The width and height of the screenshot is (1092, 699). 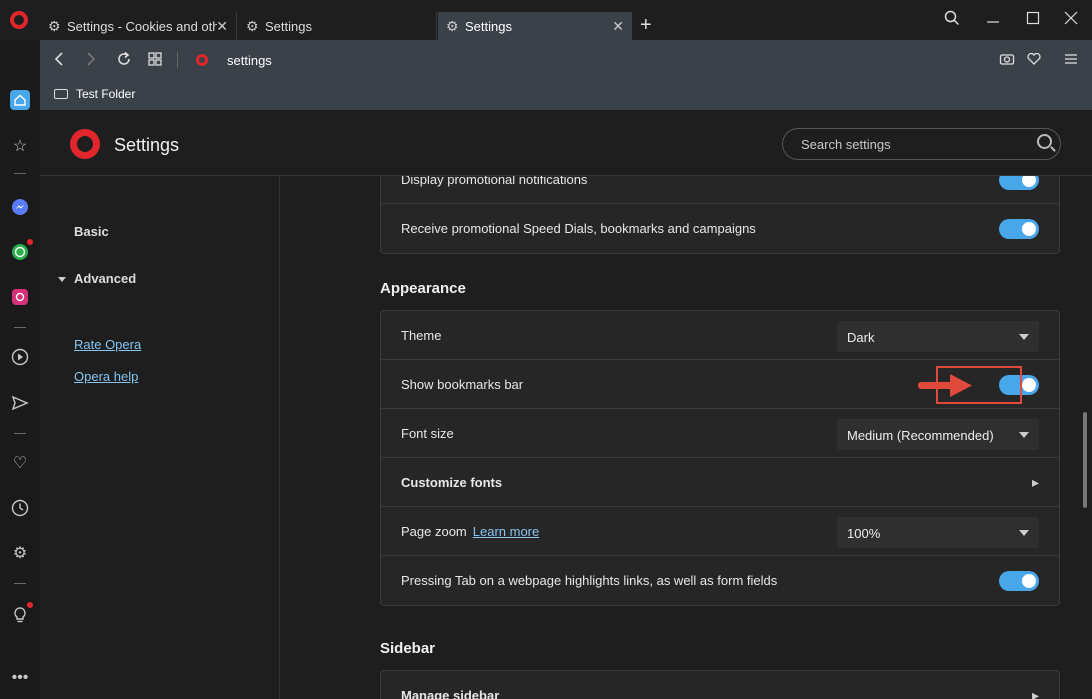 What do you see at coordinates (423, 288) in the screenshot?
I see `appearance-heading: Appearance` at bounding box center [423, 288].